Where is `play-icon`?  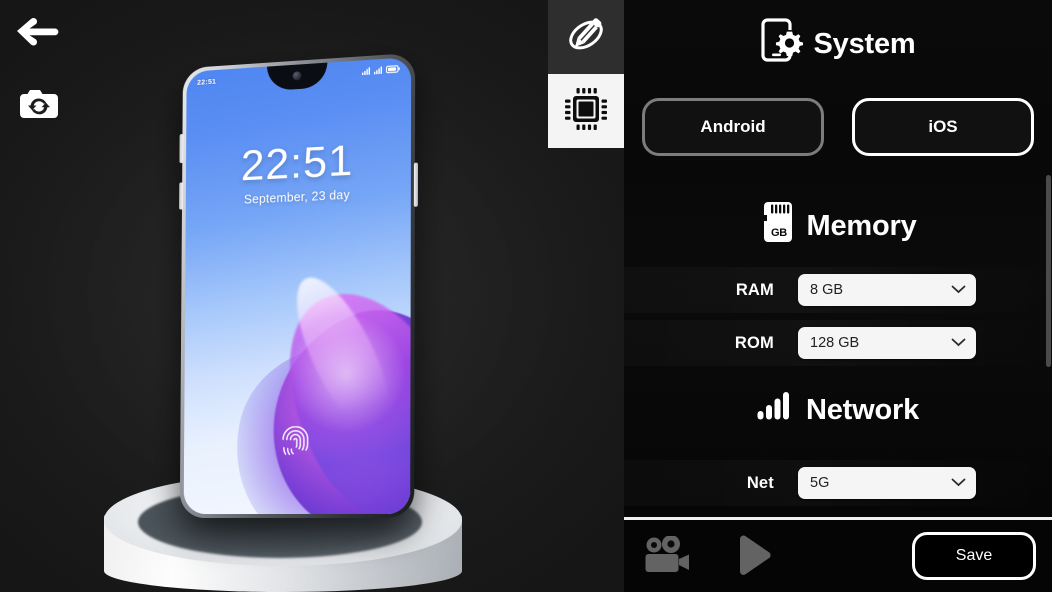 play-icon is located at coordinates (754, 557).